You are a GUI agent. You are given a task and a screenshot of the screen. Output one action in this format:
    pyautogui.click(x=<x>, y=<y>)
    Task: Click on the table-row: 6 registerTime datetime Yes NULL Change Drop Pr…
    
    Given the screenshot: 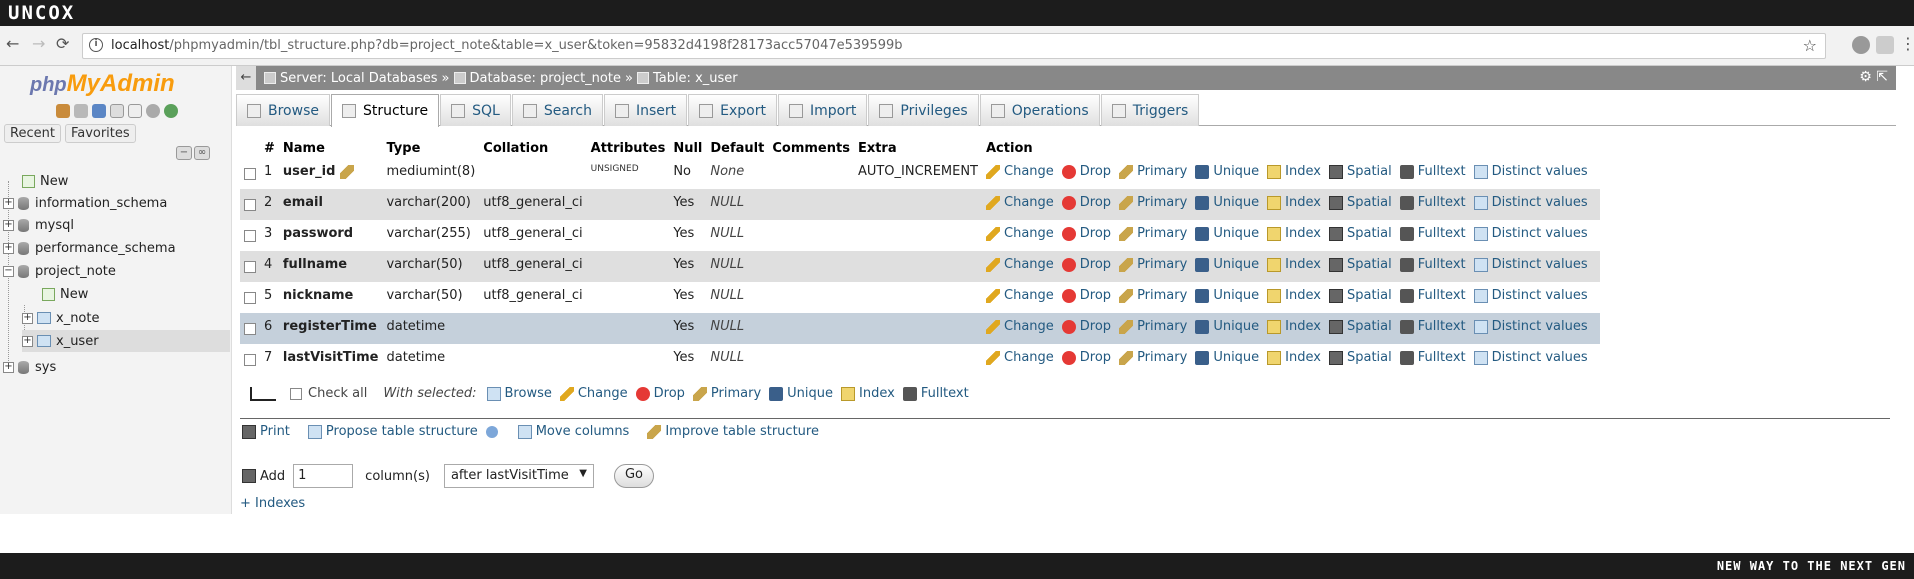 What is the action you would take?
    pyautogui.click(x=920, y=328)
    